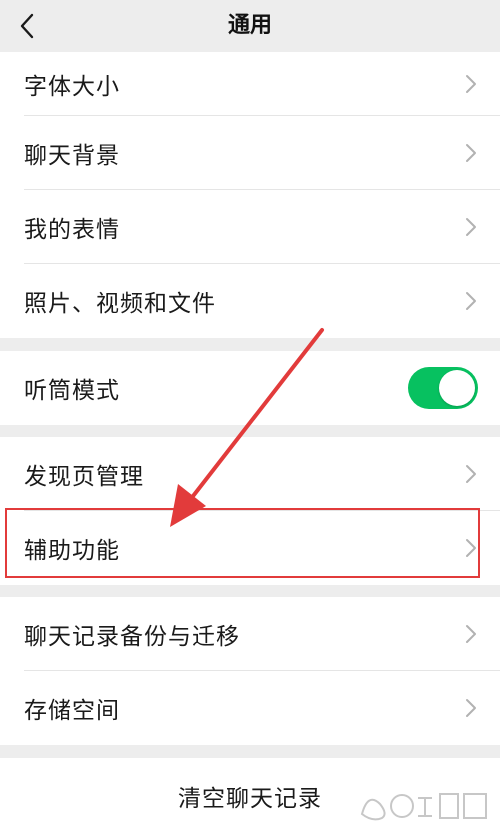 The image size is (500, 834). Describe the element at coordinates (250, 474) in the screenshot. I see `settings-item-discover-management: 发现页管理` at that location.